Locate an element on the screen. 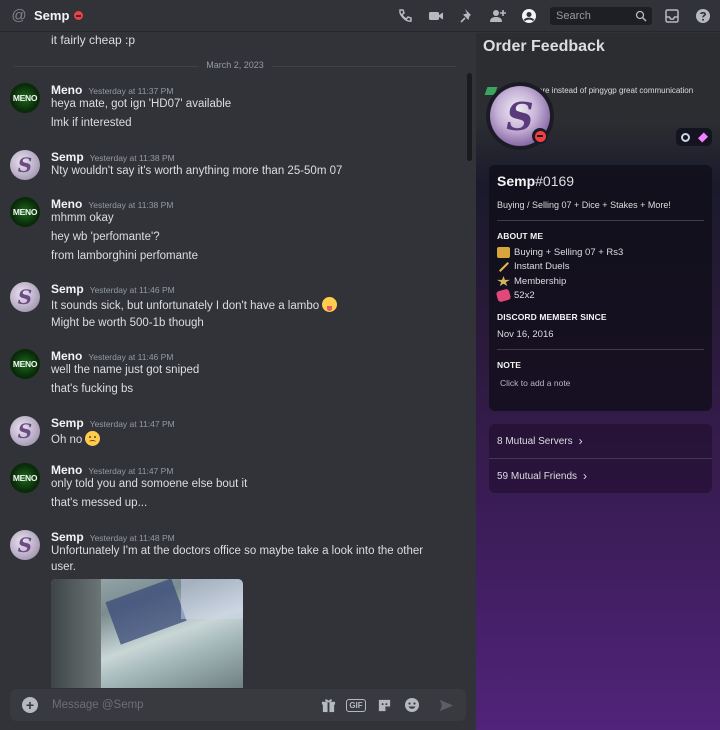 The height and width of the screenshot is (730, 720). search-box is located at coordinates (601, 16).